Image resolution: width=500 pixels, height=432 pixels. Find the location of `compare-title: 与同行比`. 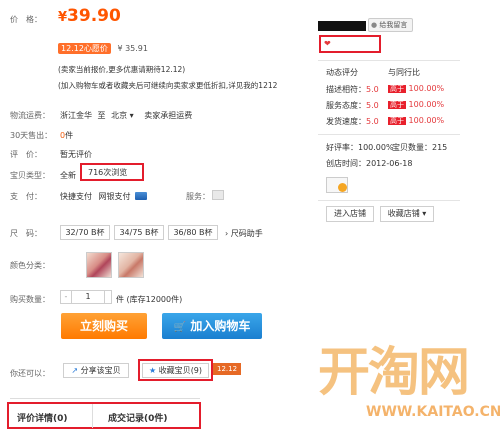

compare-title: 与同行比 is located at coordinates (404, 72).